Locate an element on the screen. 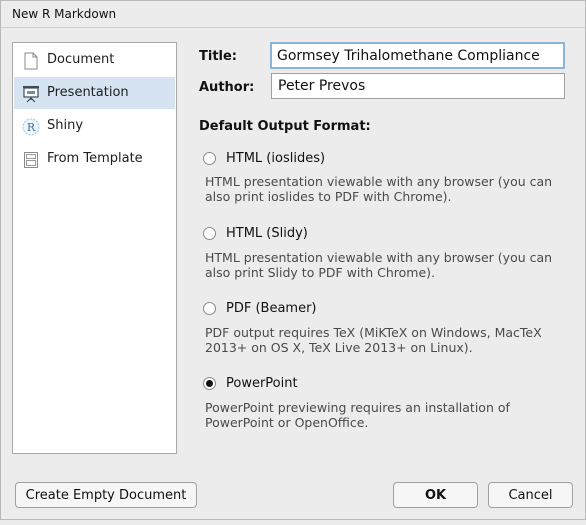 Image resolution: width=586 pixels, height=525 pixels. cancel-button: Cancel is located at coordinates (530, 495).